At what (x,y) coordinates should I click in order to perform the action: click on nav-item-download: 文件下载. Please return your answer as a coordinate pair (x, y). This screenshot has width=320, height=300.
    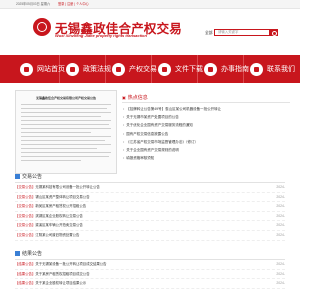
    Looking at the image, I should click on (177, 69).